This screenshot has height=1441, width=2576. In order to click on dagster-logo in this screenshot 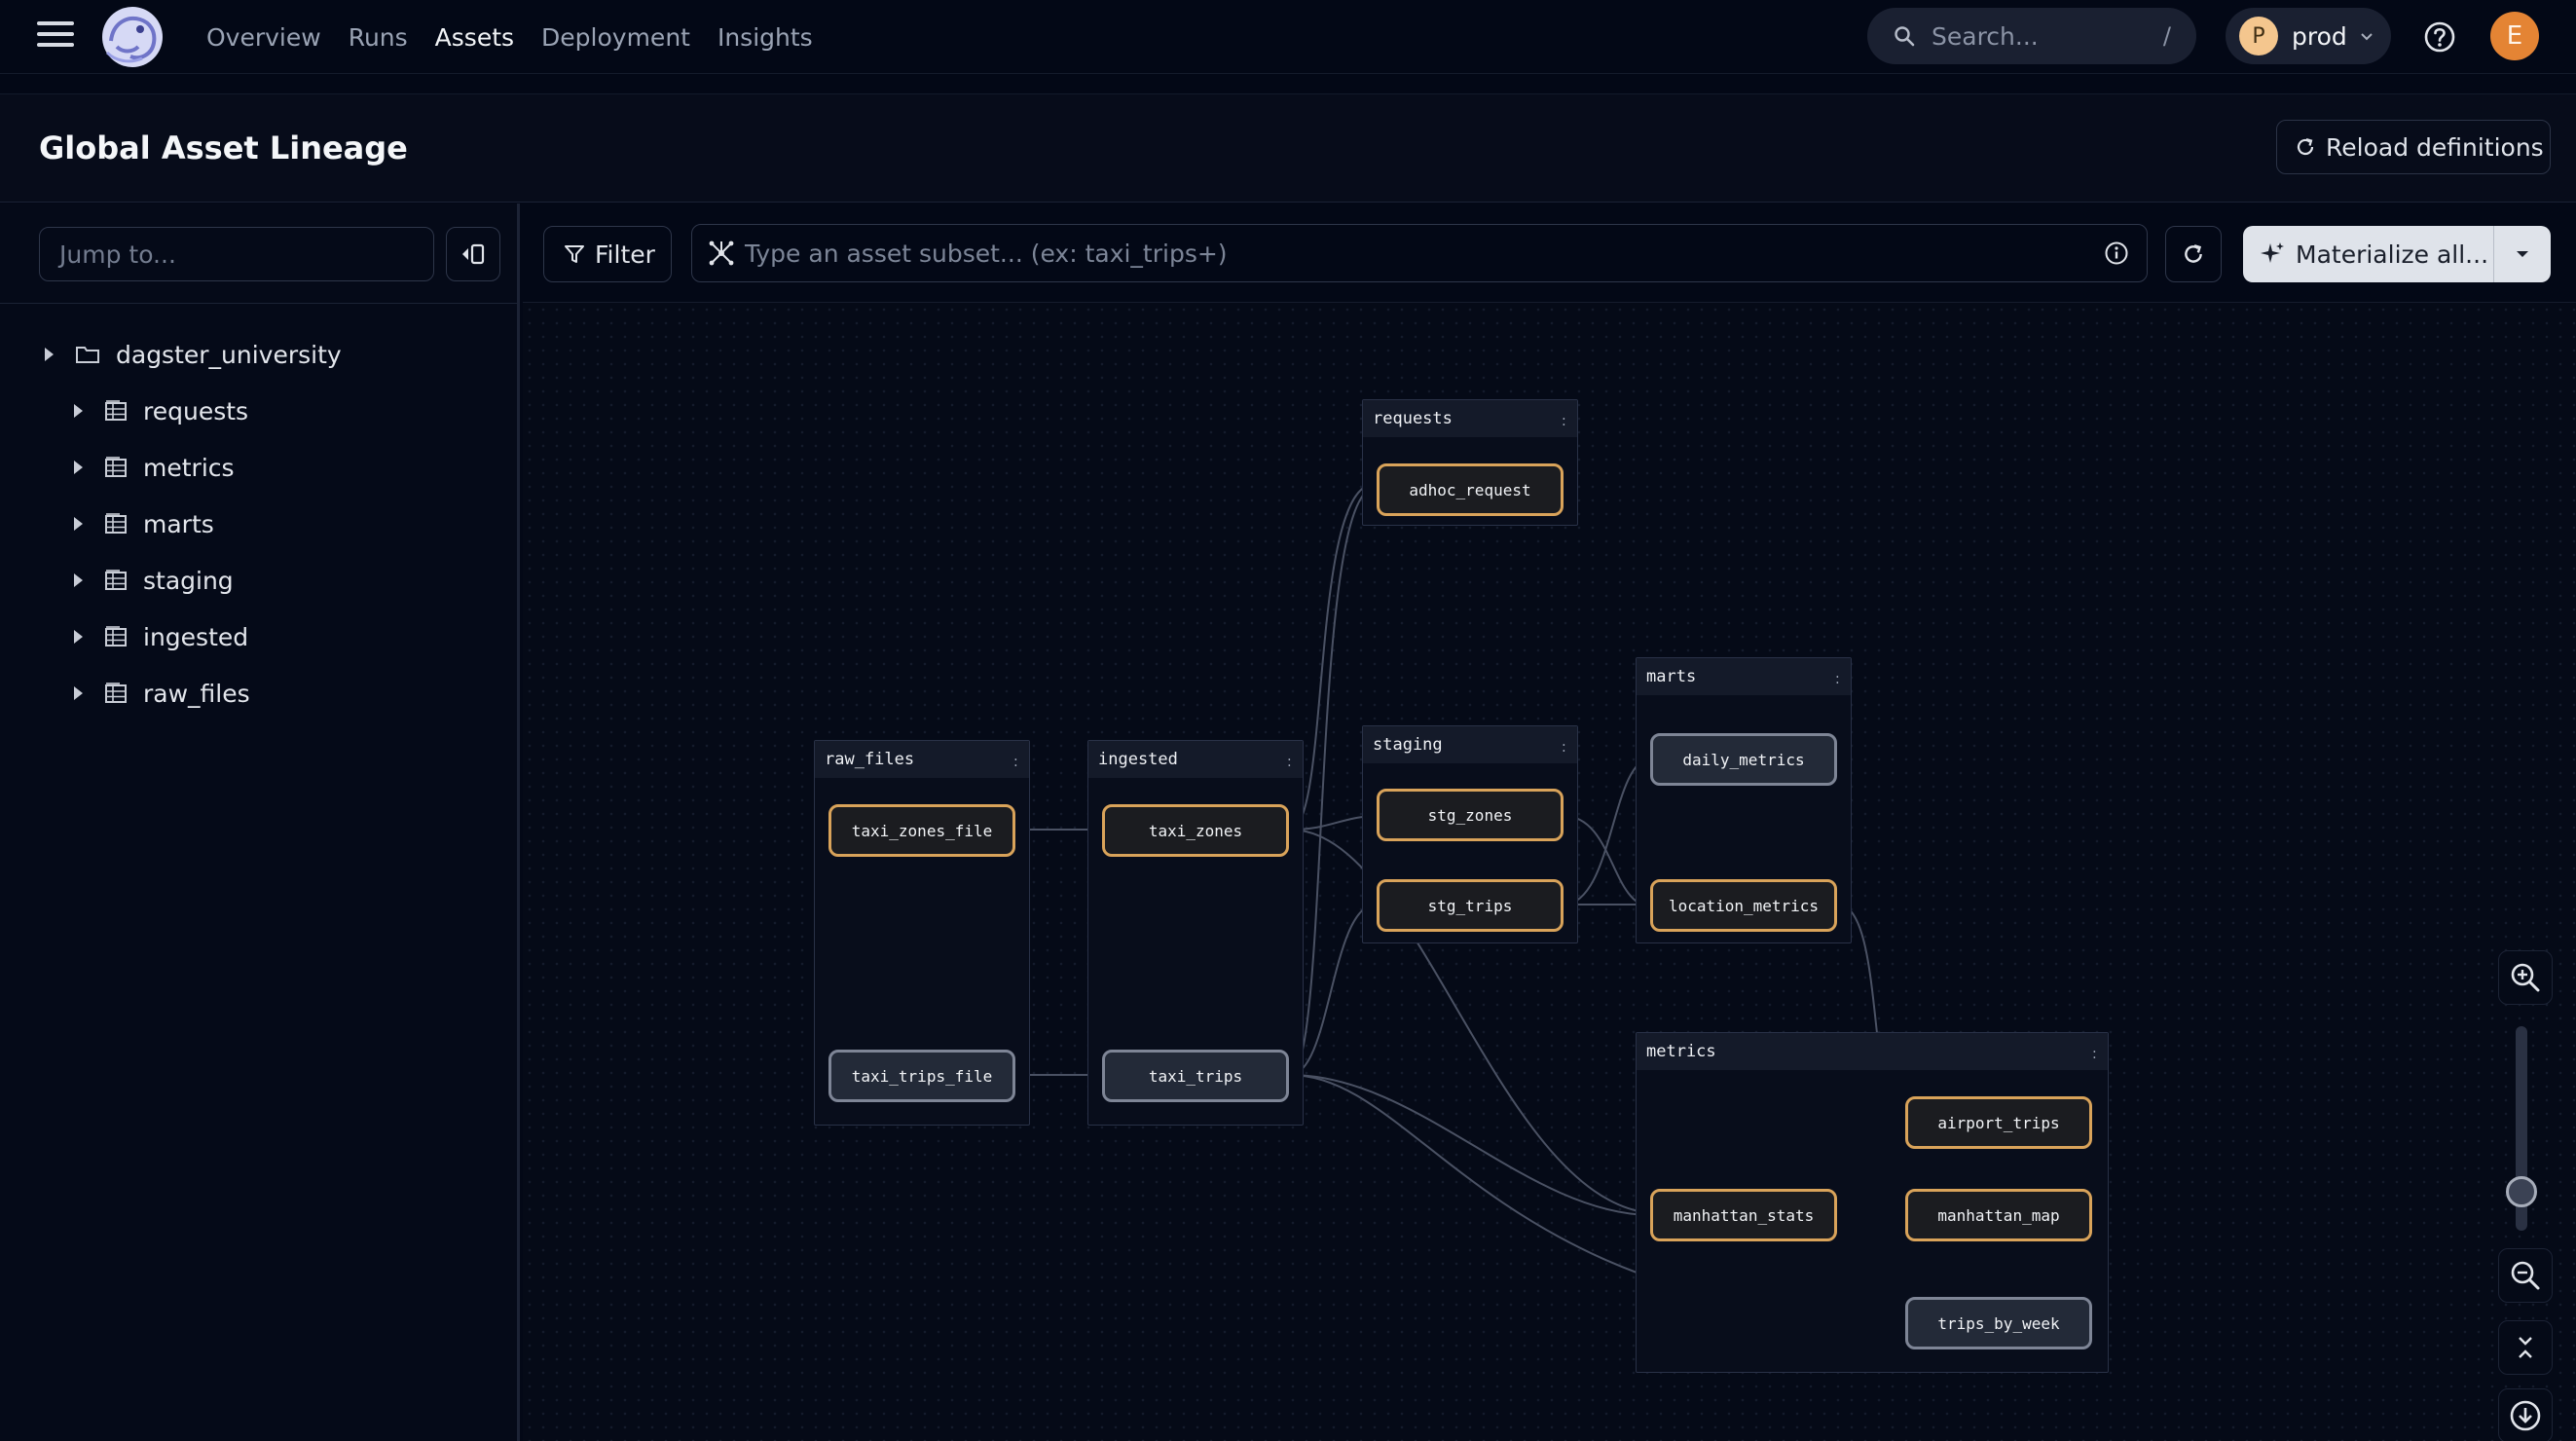, I will do `click(132, 37)`.